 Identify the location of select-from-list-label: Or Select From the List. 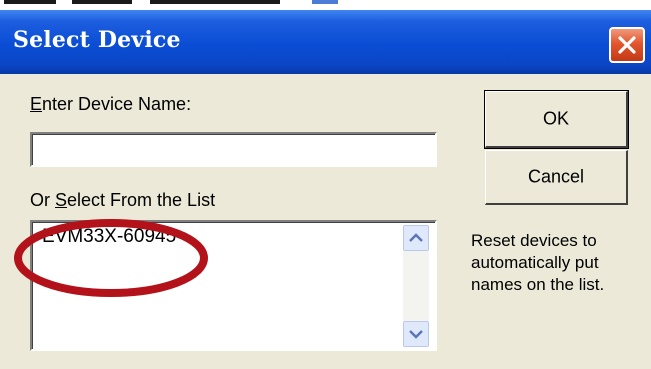
(123, 200).